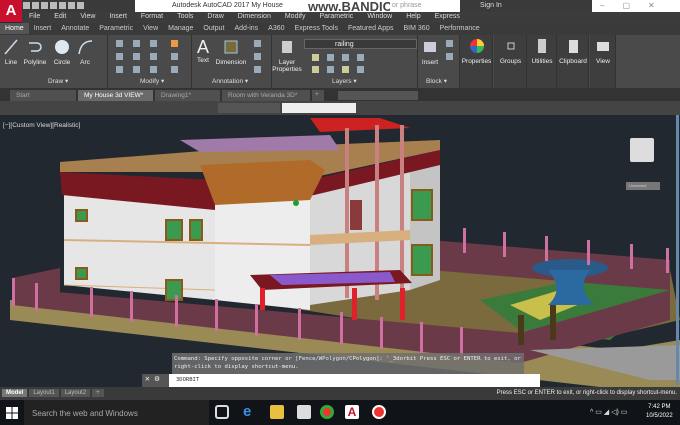  I want to click on utilities-button: Utilities, so click(542, 51).